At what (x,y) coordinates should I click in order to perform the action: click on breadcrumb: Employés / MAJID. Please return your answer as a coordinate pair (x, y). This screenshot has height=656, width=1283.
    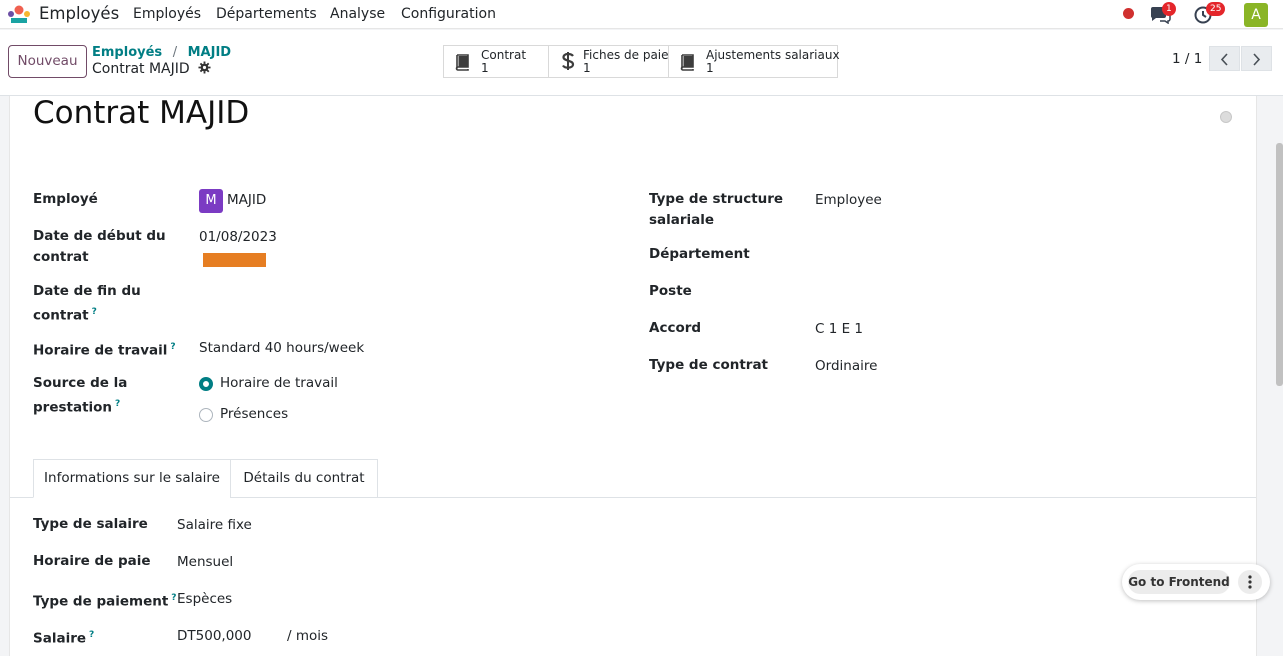
    Looking at the image, I should click on (161, 52).